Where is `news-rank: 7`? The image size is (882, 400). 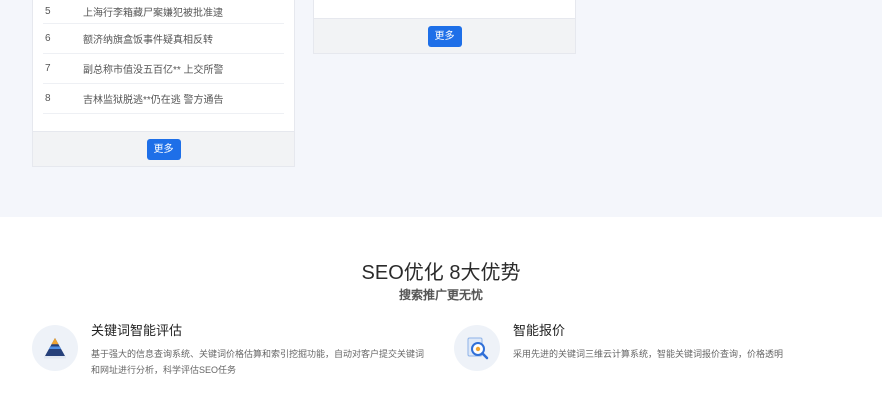
news-rank: 7 is located at coordinates (48, 68).